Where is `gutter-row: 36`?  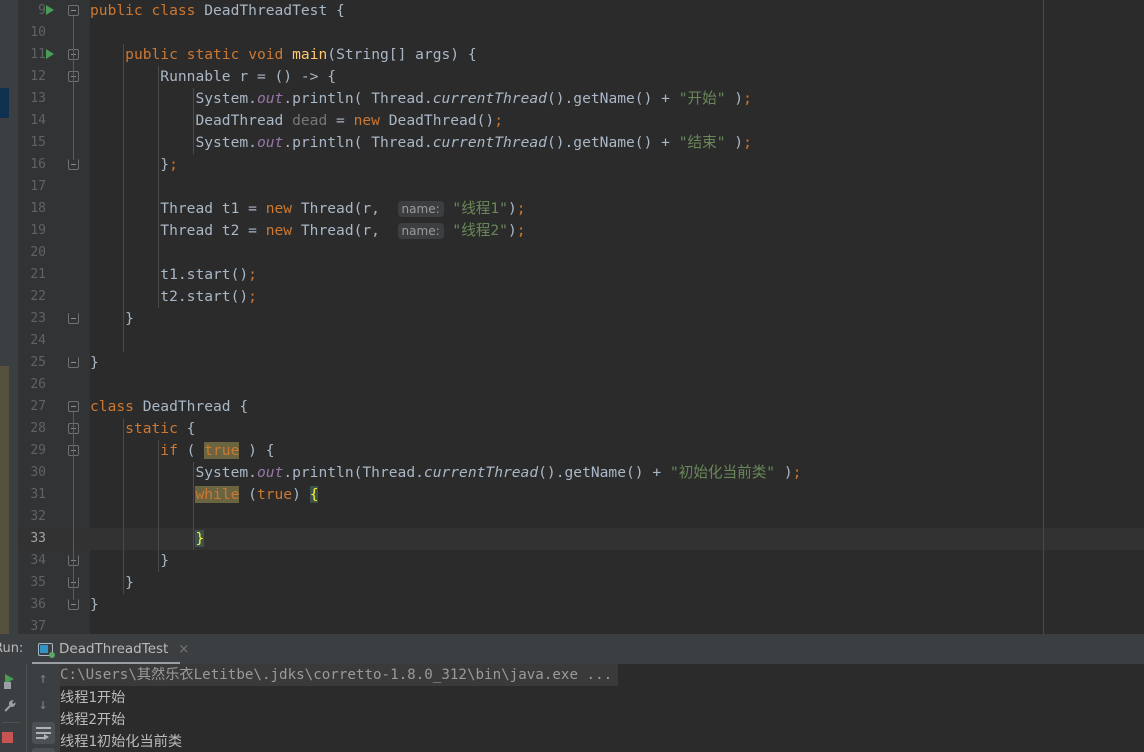 gutter-row: 36 is located at coordinates (54, 605).